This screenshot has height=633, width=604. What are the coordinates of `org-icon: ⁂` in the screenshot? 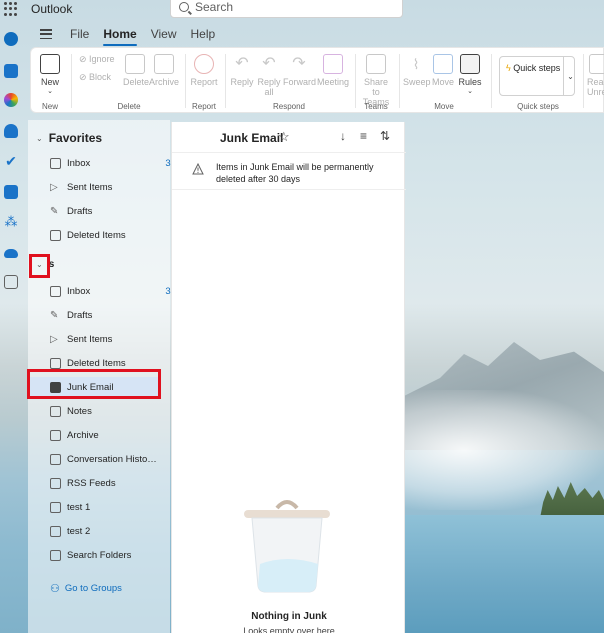 It's located at (11, 222).